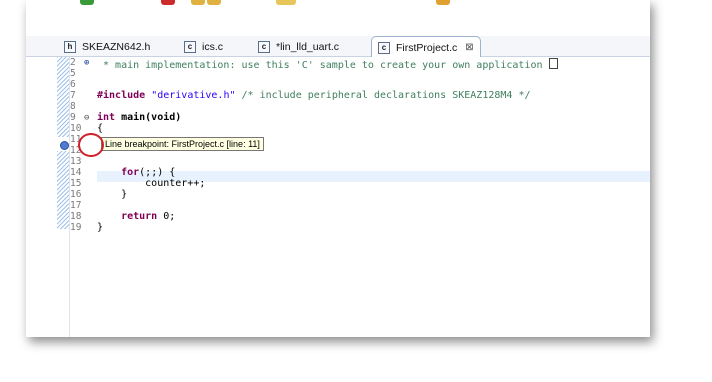  Describe the element at coordinates (212, 46) in the screenshot. I see `tab-label: ics.c` at that location.